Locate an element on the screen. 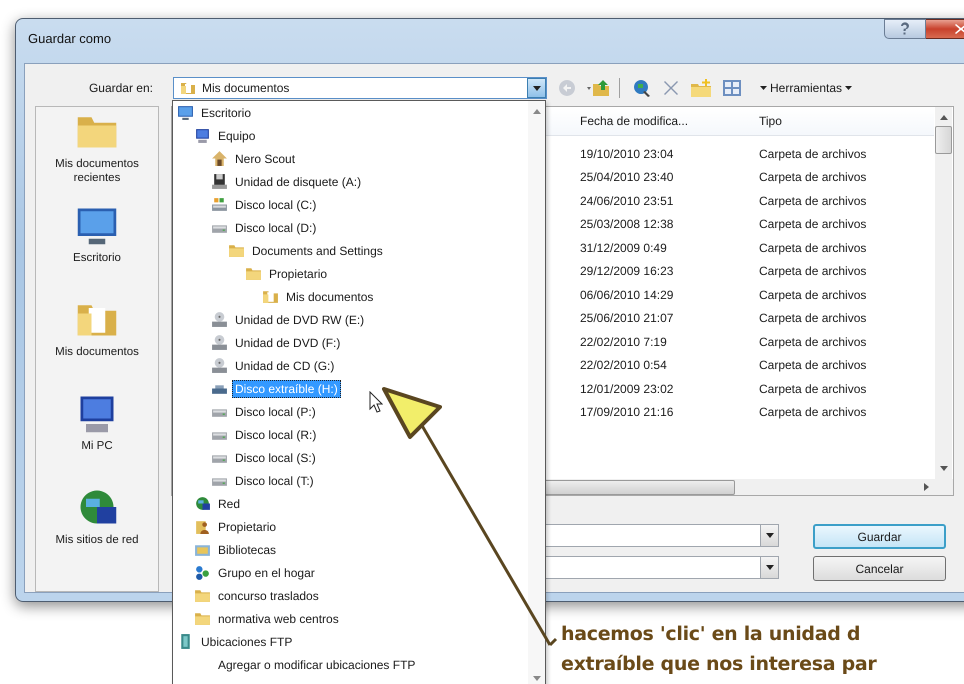  place-item: Escritorio is located at coordinates (97, 250).